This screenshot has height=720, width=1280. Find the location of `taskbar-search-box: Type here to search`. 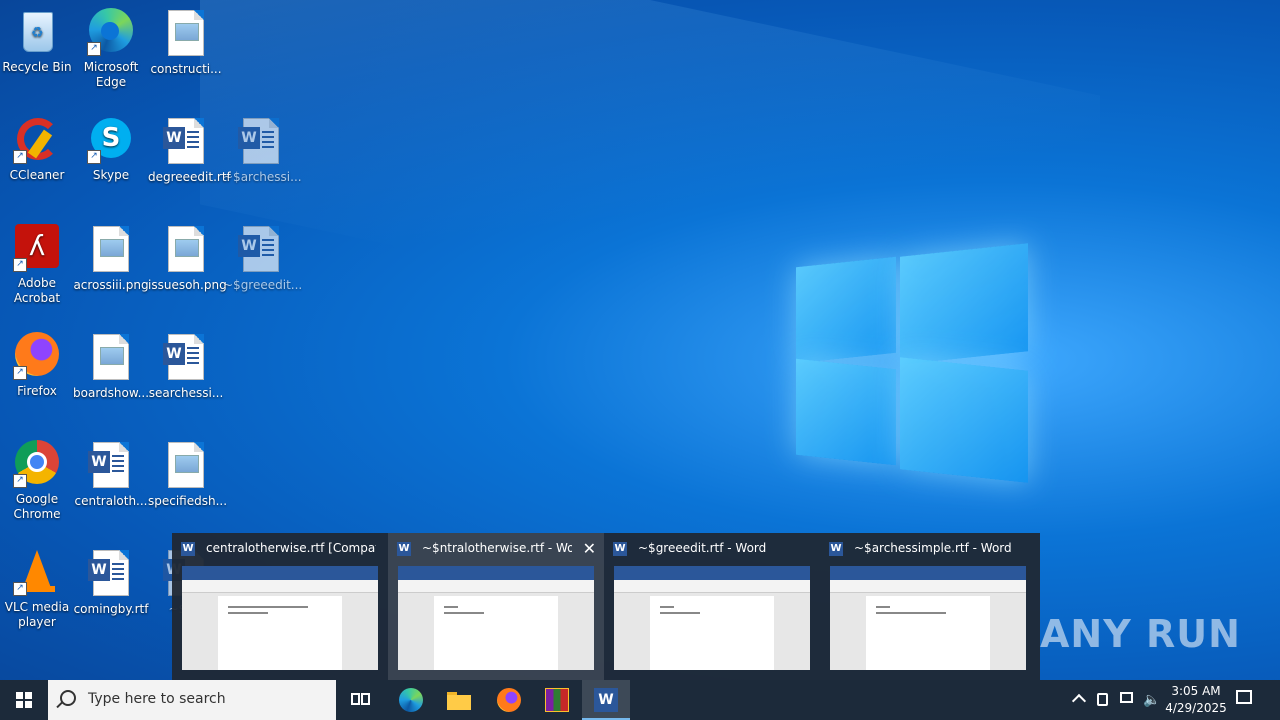

taskbar-search-box: Type here to search is located at coordinates (192, 700).